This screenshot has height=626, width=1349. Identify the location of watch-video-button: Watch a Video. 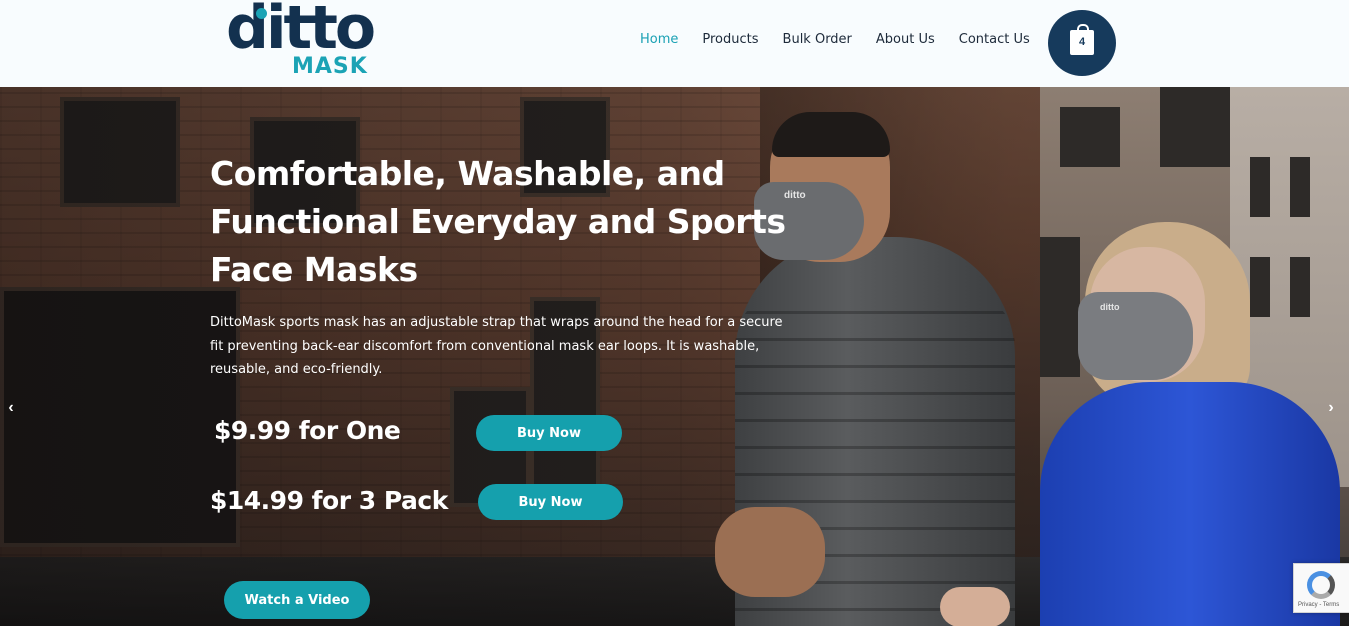
(297, 600).